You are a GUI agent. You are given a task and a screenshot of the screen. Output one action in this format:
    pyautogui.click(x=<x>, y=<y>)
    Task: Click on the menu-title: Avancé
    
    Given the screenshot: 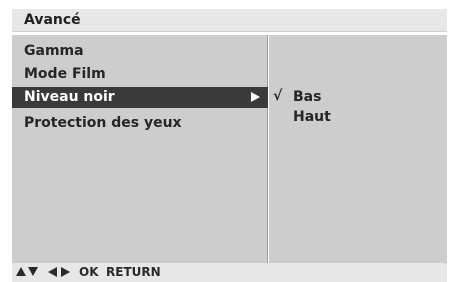 What is the action you would take?
    pyautogui.click(x=52, y=20)
    